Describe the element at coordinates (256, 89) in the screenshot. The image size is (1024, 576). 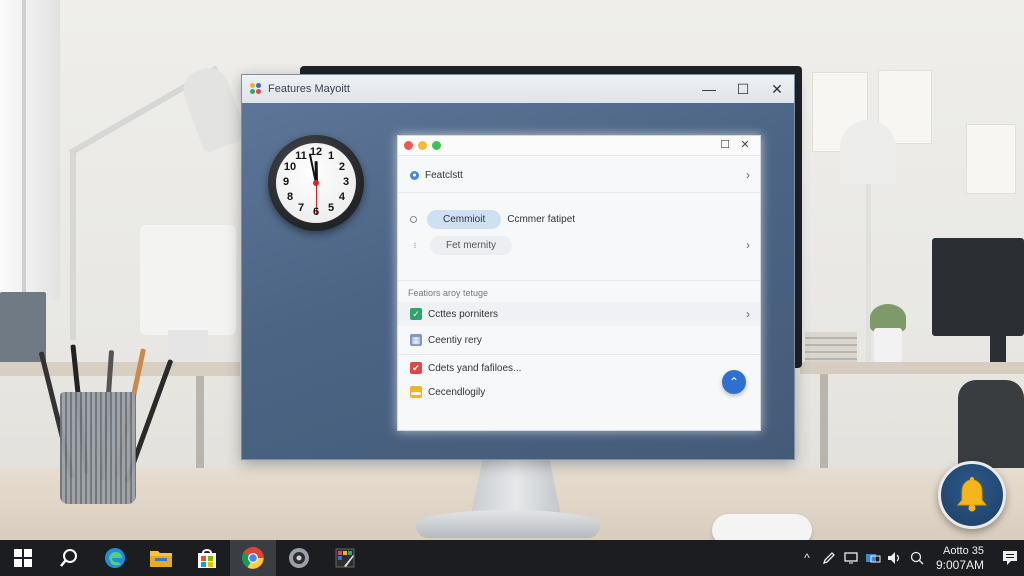
I see `app-logo-icon` at that location.